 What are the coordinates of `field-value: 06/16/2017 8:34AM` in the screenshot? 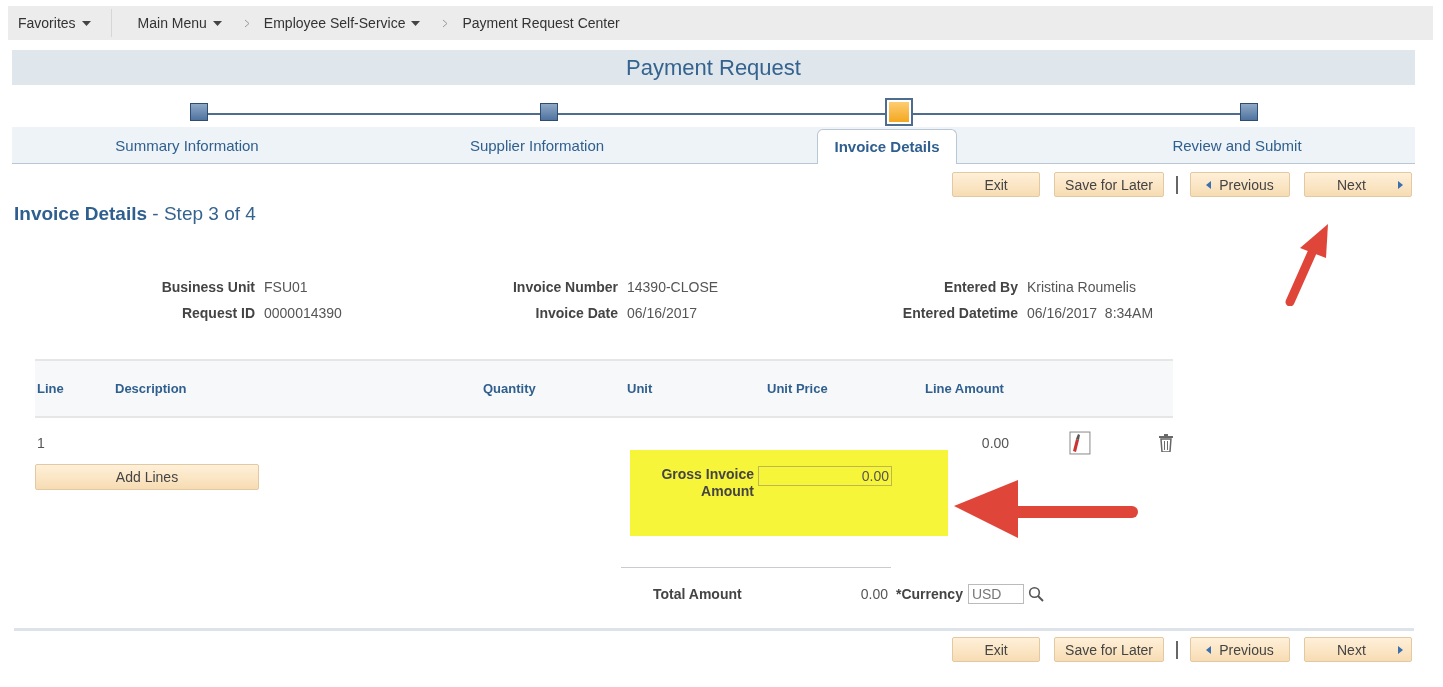 It's located at (1091, 313).